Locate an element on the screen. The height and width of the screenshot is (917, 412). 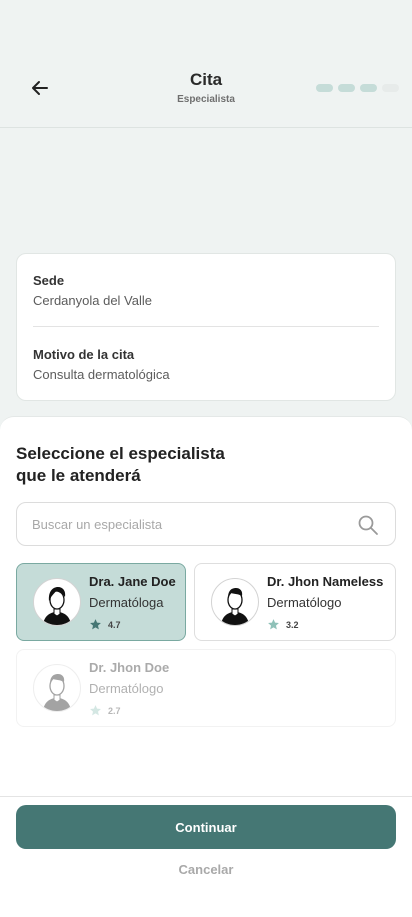
specialist-card-jane-doe: Dra. Jane Doe Dermatóloga 4.7 is located at coordinates (101, 602).